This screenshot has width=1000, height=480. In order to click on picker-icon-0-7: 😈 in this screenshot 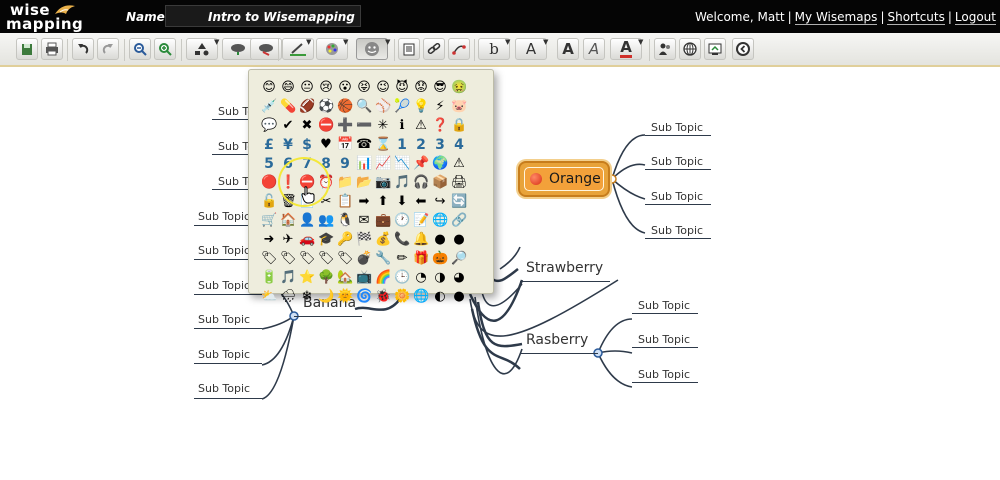, I will do `click(402, 88)`.